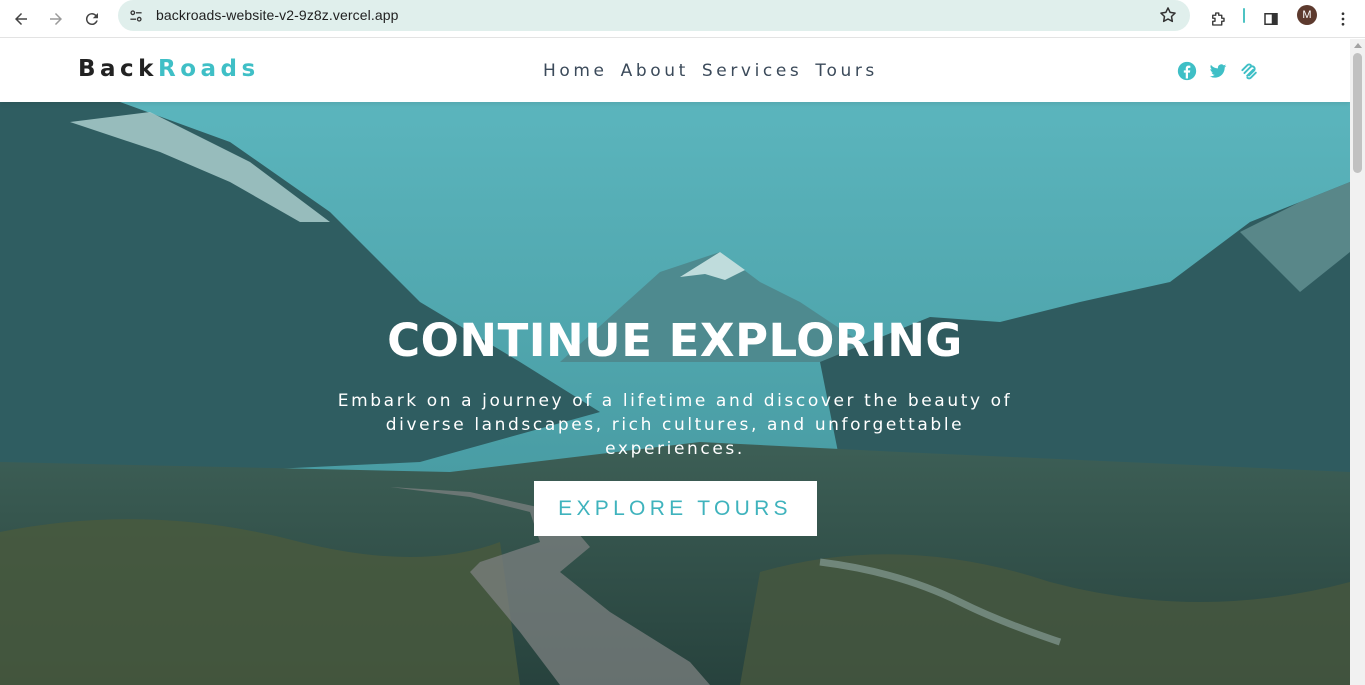 This screenshot has height=685, width=1365. Describe the element at coordinates (655, 71) in the screenshot. I see `nav-link-about: About` at that location.